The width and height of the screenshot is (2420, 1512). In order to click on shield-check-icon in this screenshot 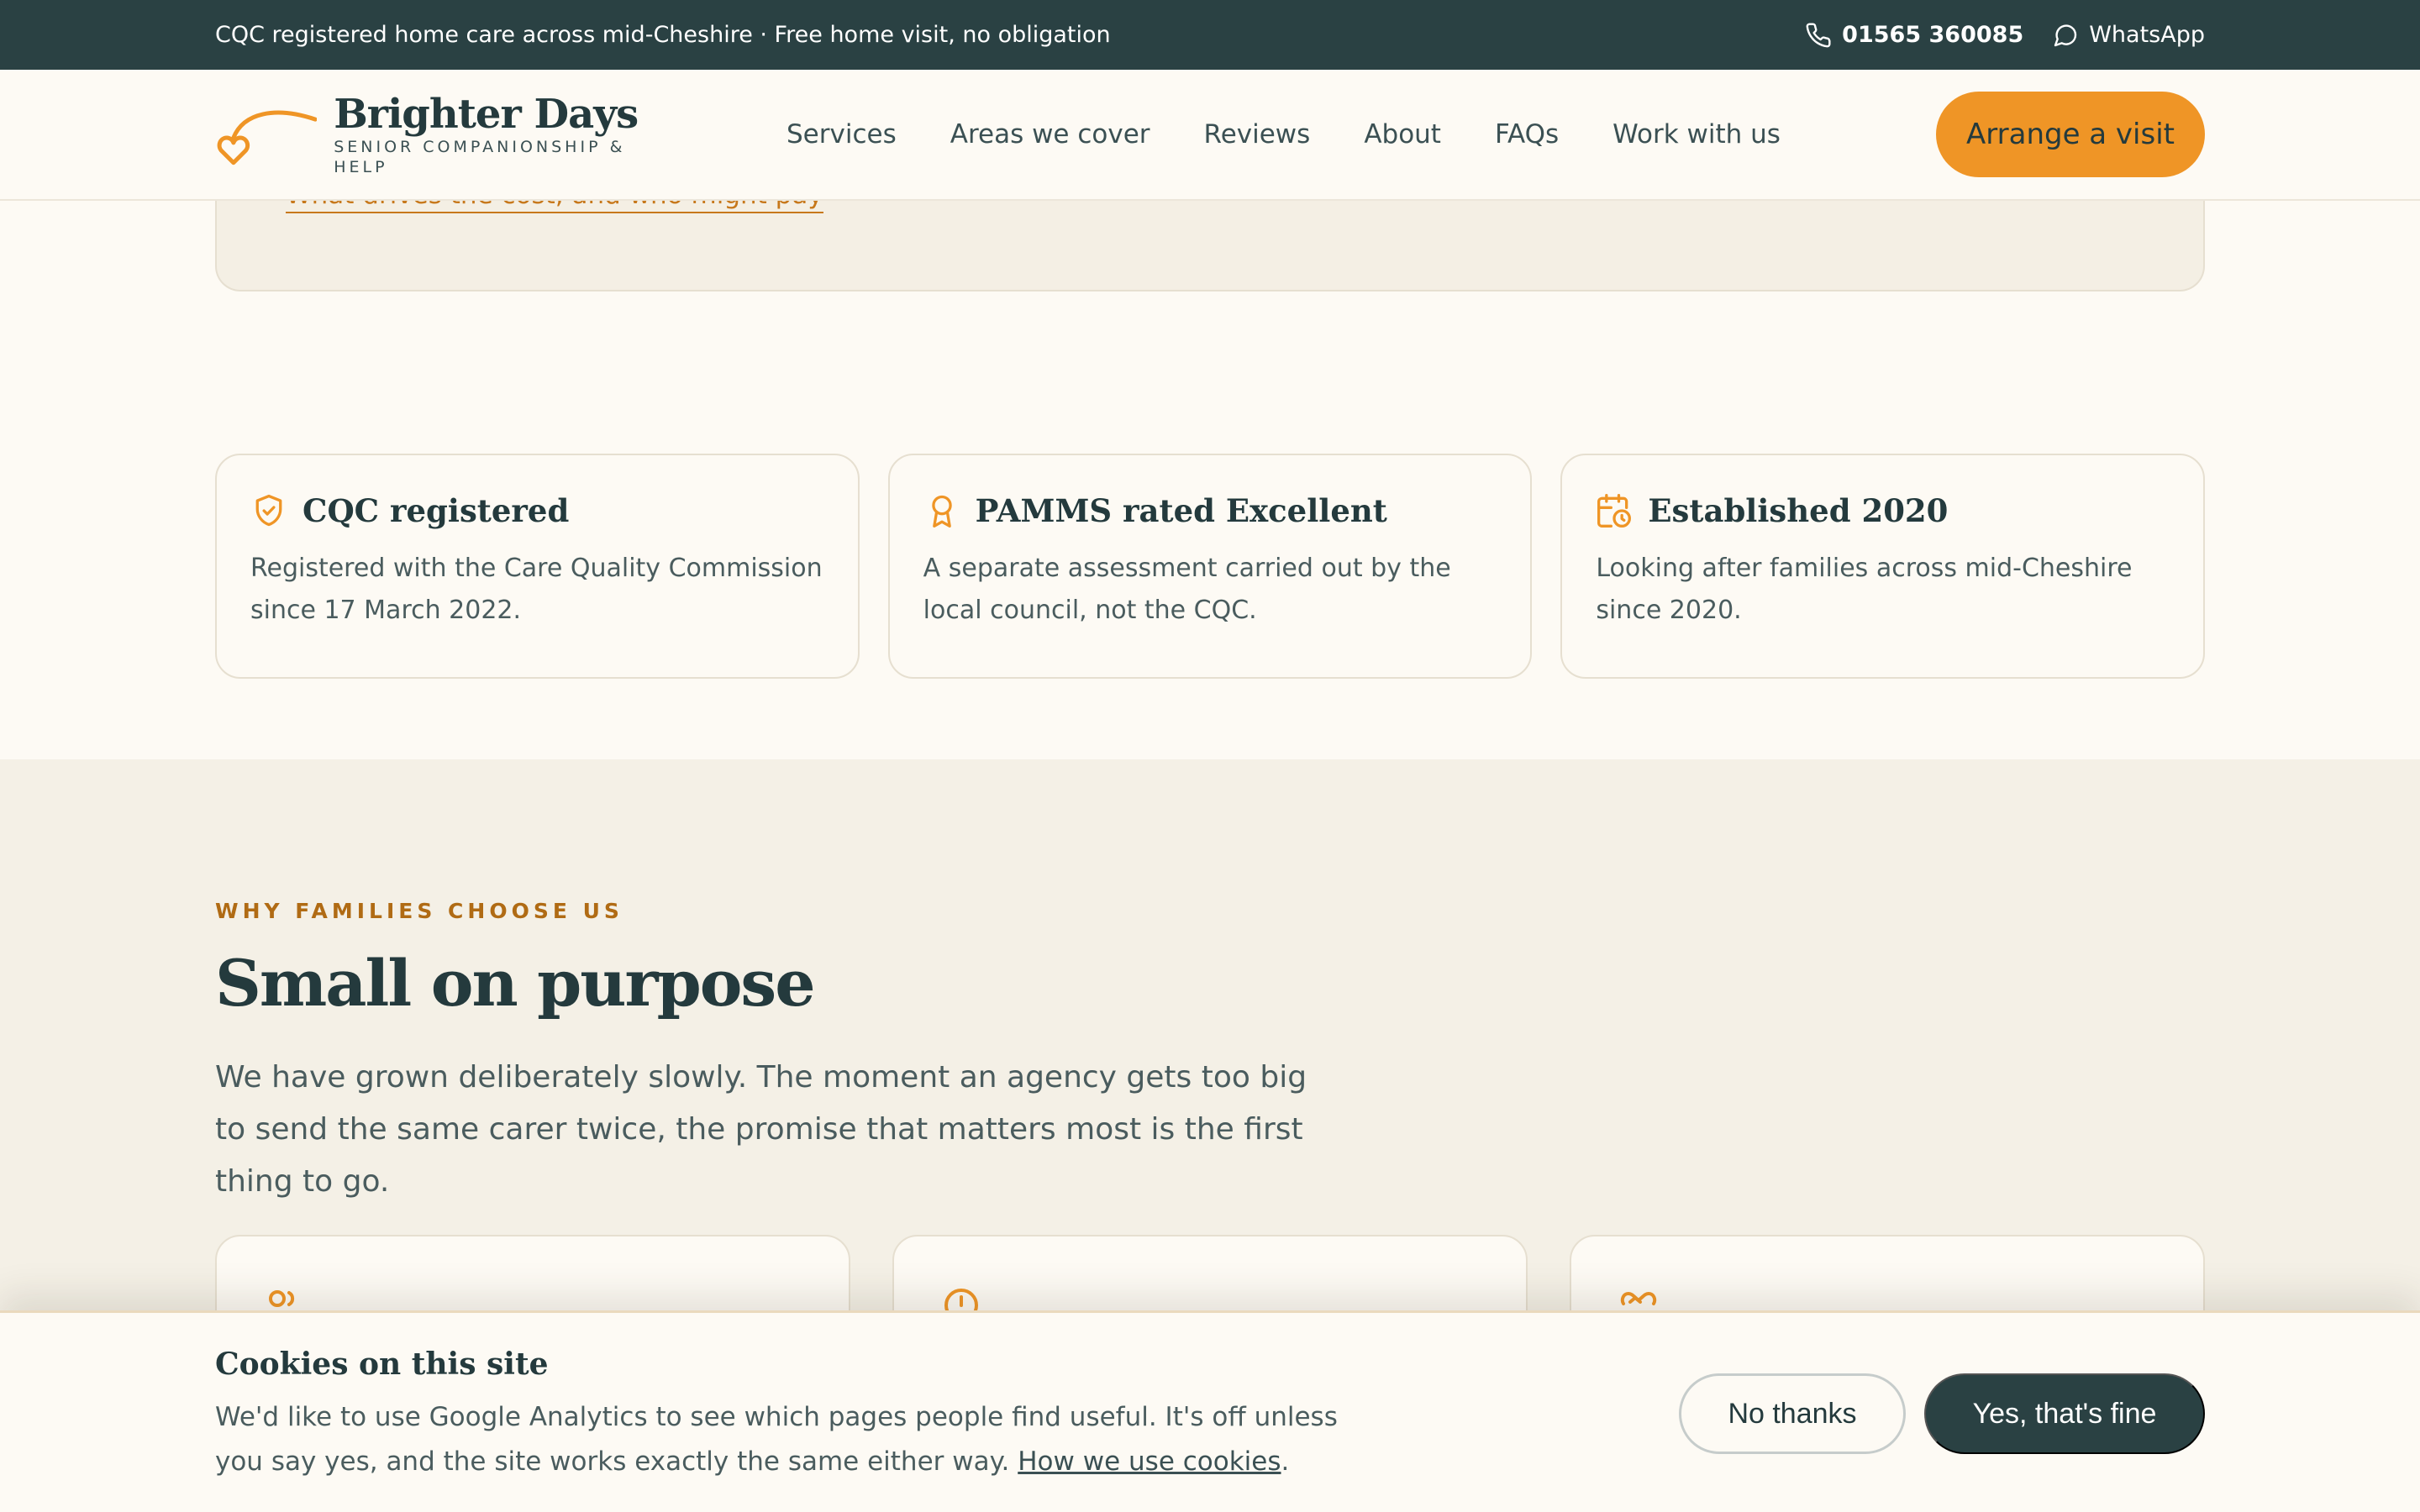, I will do `click(268, 510)`.